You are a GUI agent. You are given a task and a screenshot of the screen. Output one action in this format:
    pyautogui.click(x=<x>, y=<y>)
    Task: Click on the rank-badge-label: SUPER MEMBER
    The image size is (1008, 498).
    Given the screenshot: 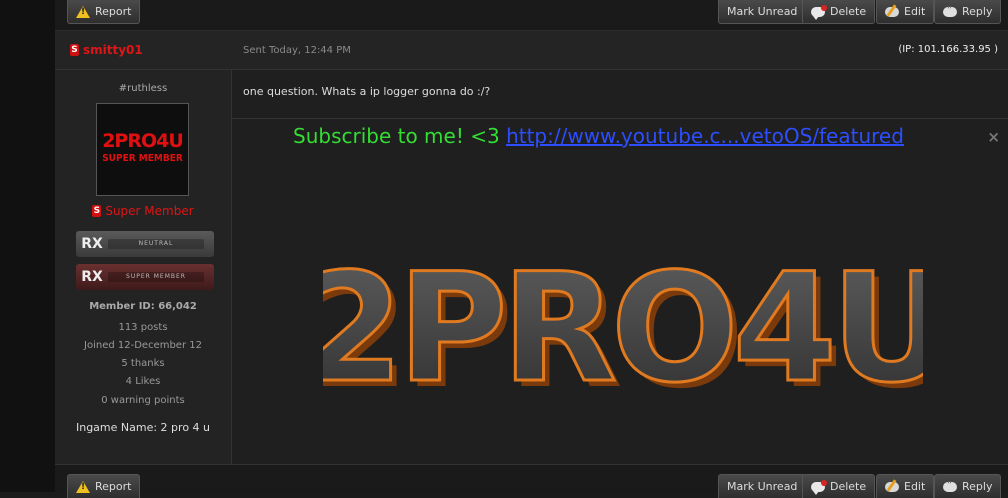 What is the action you would take?
    pyautogui.click(x=156, y=277)
    